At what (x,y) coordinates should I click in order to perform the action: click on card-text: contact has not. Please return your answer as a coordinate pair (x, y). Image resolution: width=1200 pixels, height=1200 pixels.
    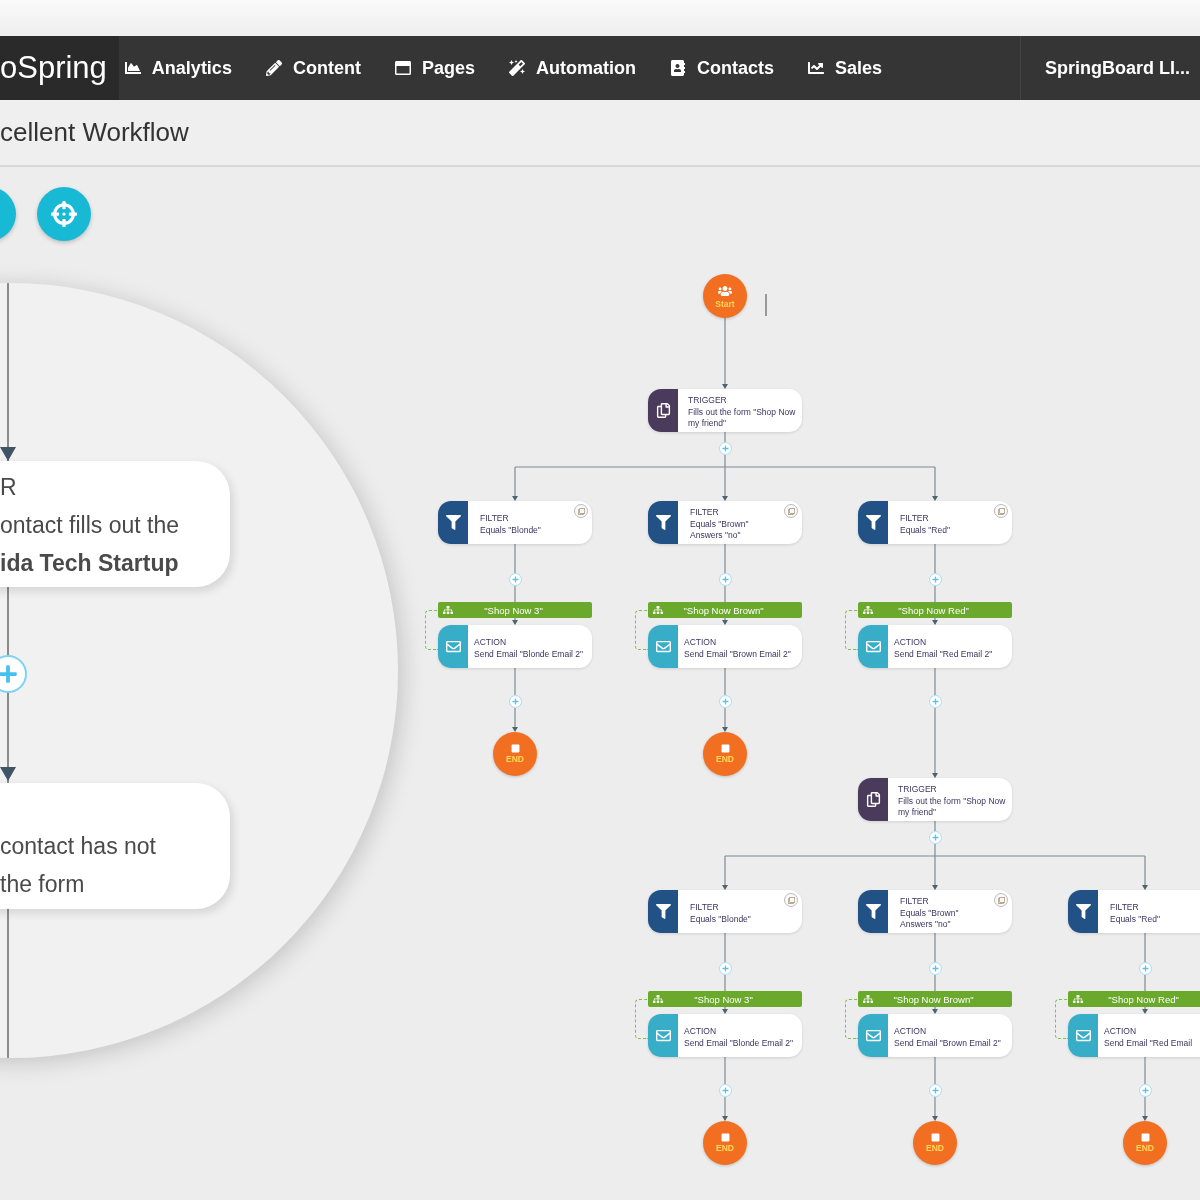
    Looking at the image, I should click on (78, 846).